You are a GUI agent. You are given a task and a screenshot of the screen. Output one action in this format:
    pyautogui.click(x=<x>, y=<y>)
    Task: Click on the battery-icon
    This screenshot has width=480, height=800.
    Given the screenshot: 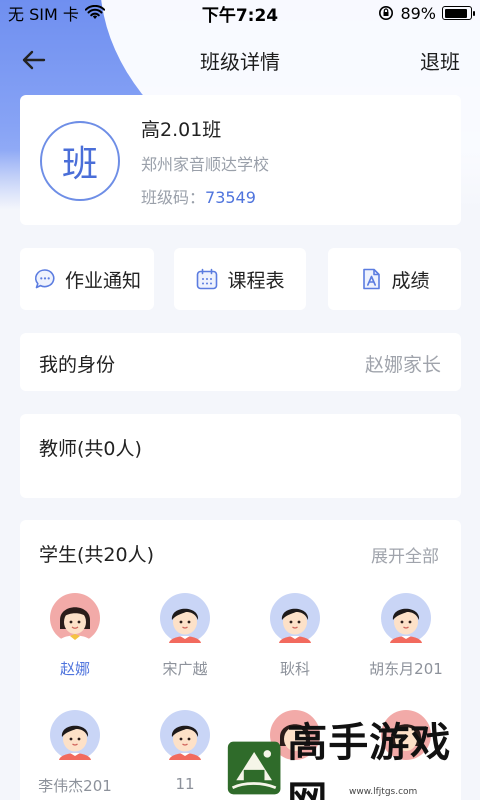 What is the action you would take?
    pyautogui.click(x=458, y=13)
    